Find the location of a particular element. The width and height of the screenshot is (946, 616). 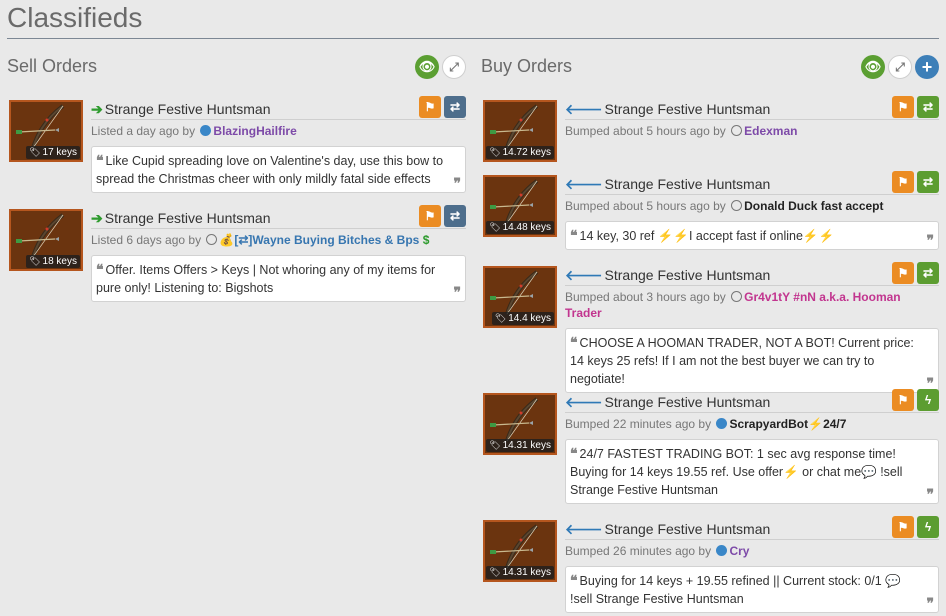

page-title: Classifieds is located at coordinates (75, 17).